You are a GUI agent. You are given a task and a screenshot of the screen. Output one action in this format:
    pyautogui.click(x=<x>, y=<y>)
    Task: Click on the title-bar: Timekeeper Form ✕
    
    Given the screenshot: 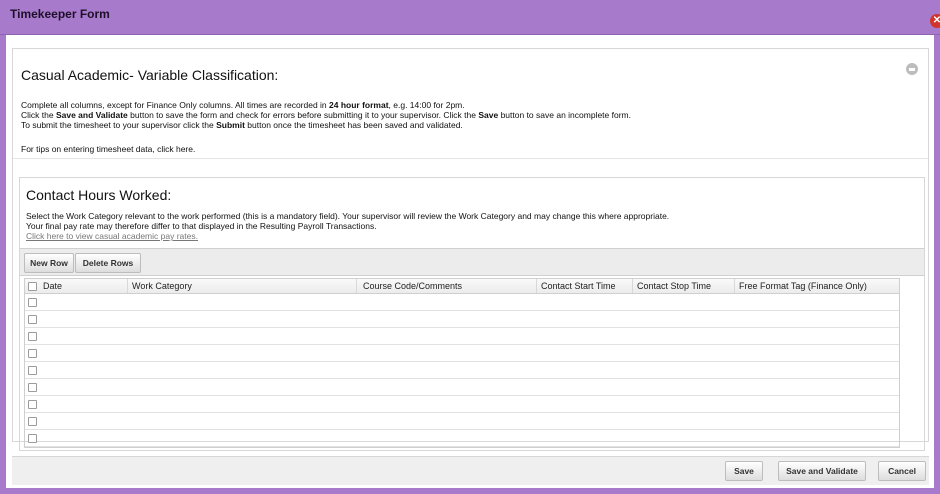 What is the action you would take?
    pyautogui.click(x=470, y=17)
    